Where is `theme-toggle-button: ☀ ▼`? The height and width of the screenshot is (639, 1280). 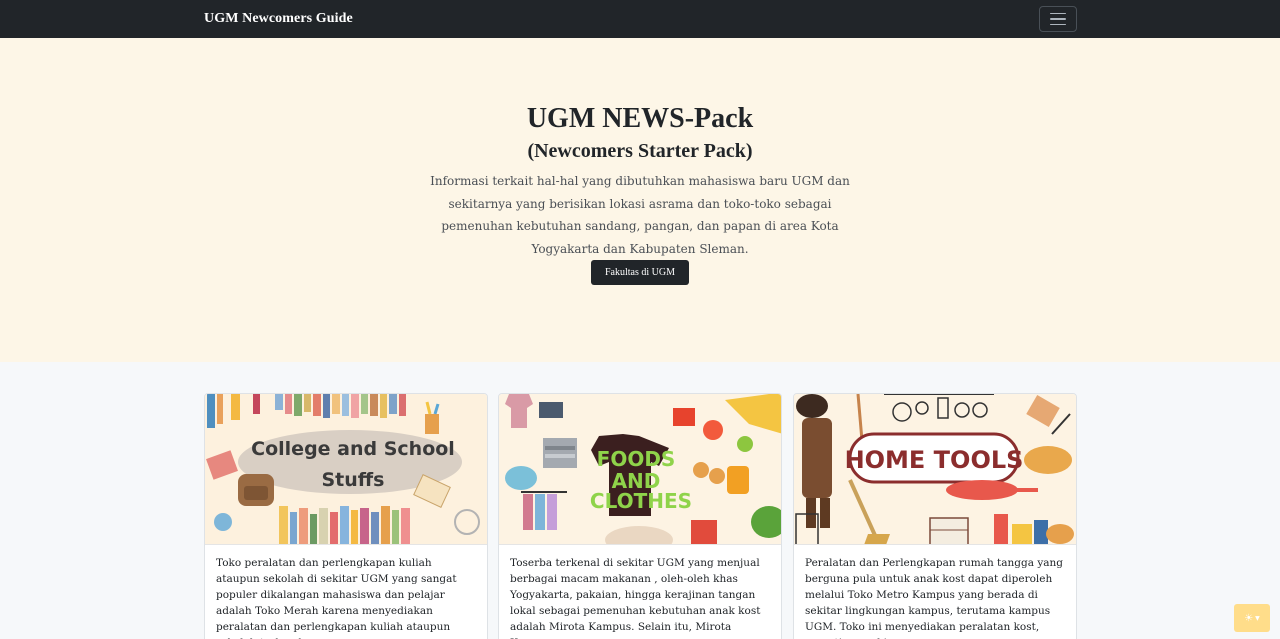
theme-toggle-button: ☀ ▼ is located at coordinates (1252, 618).